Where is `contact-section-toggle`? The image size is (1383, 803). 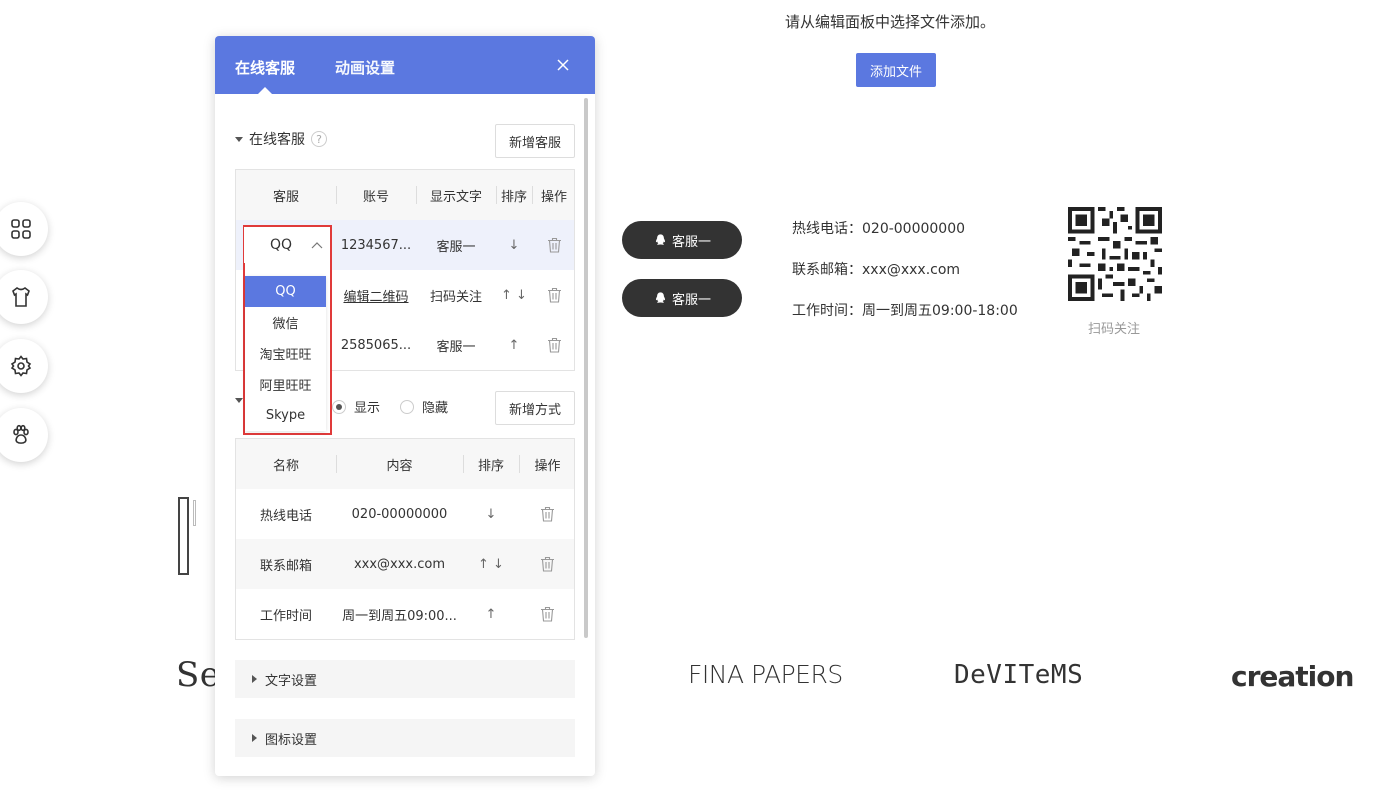 contact-section-toggle is located at coordinates (239, 400).